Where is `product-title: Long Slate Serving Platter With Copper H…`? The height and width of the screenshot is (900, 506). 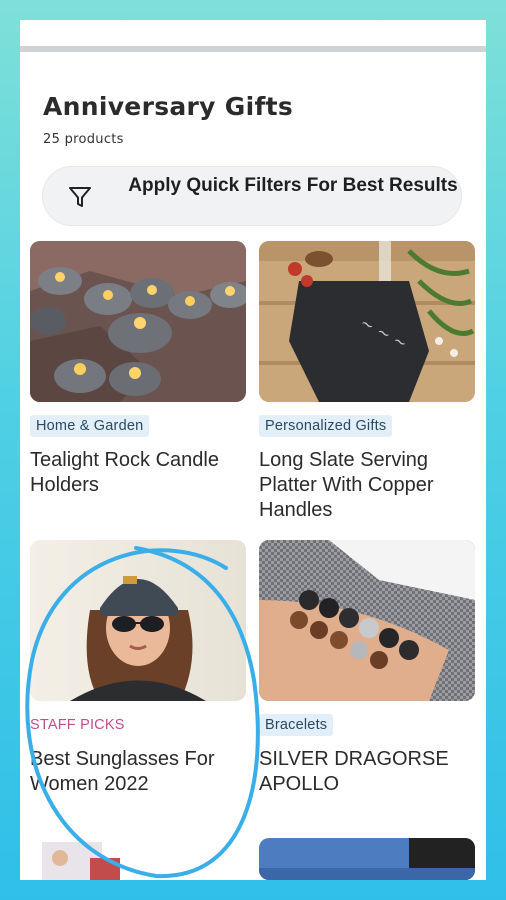
product-title: Long Slate Serving Platter With Copper H… is located at coordinates (367, 485).